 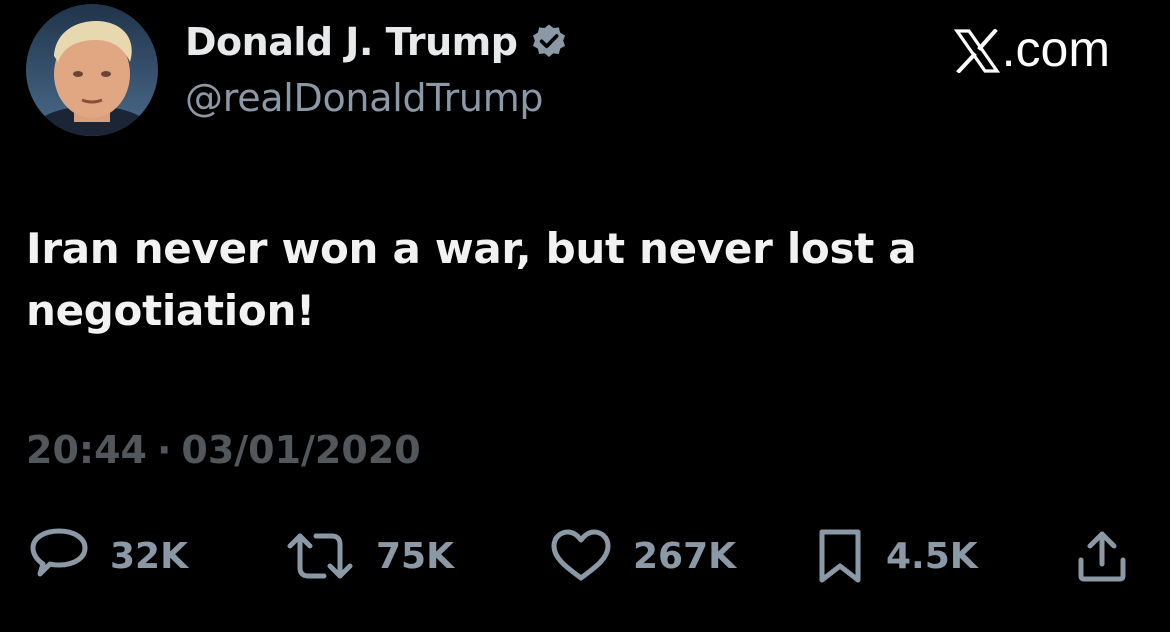 I want to click on verified-badge-icon, so click(x=549, y=42).